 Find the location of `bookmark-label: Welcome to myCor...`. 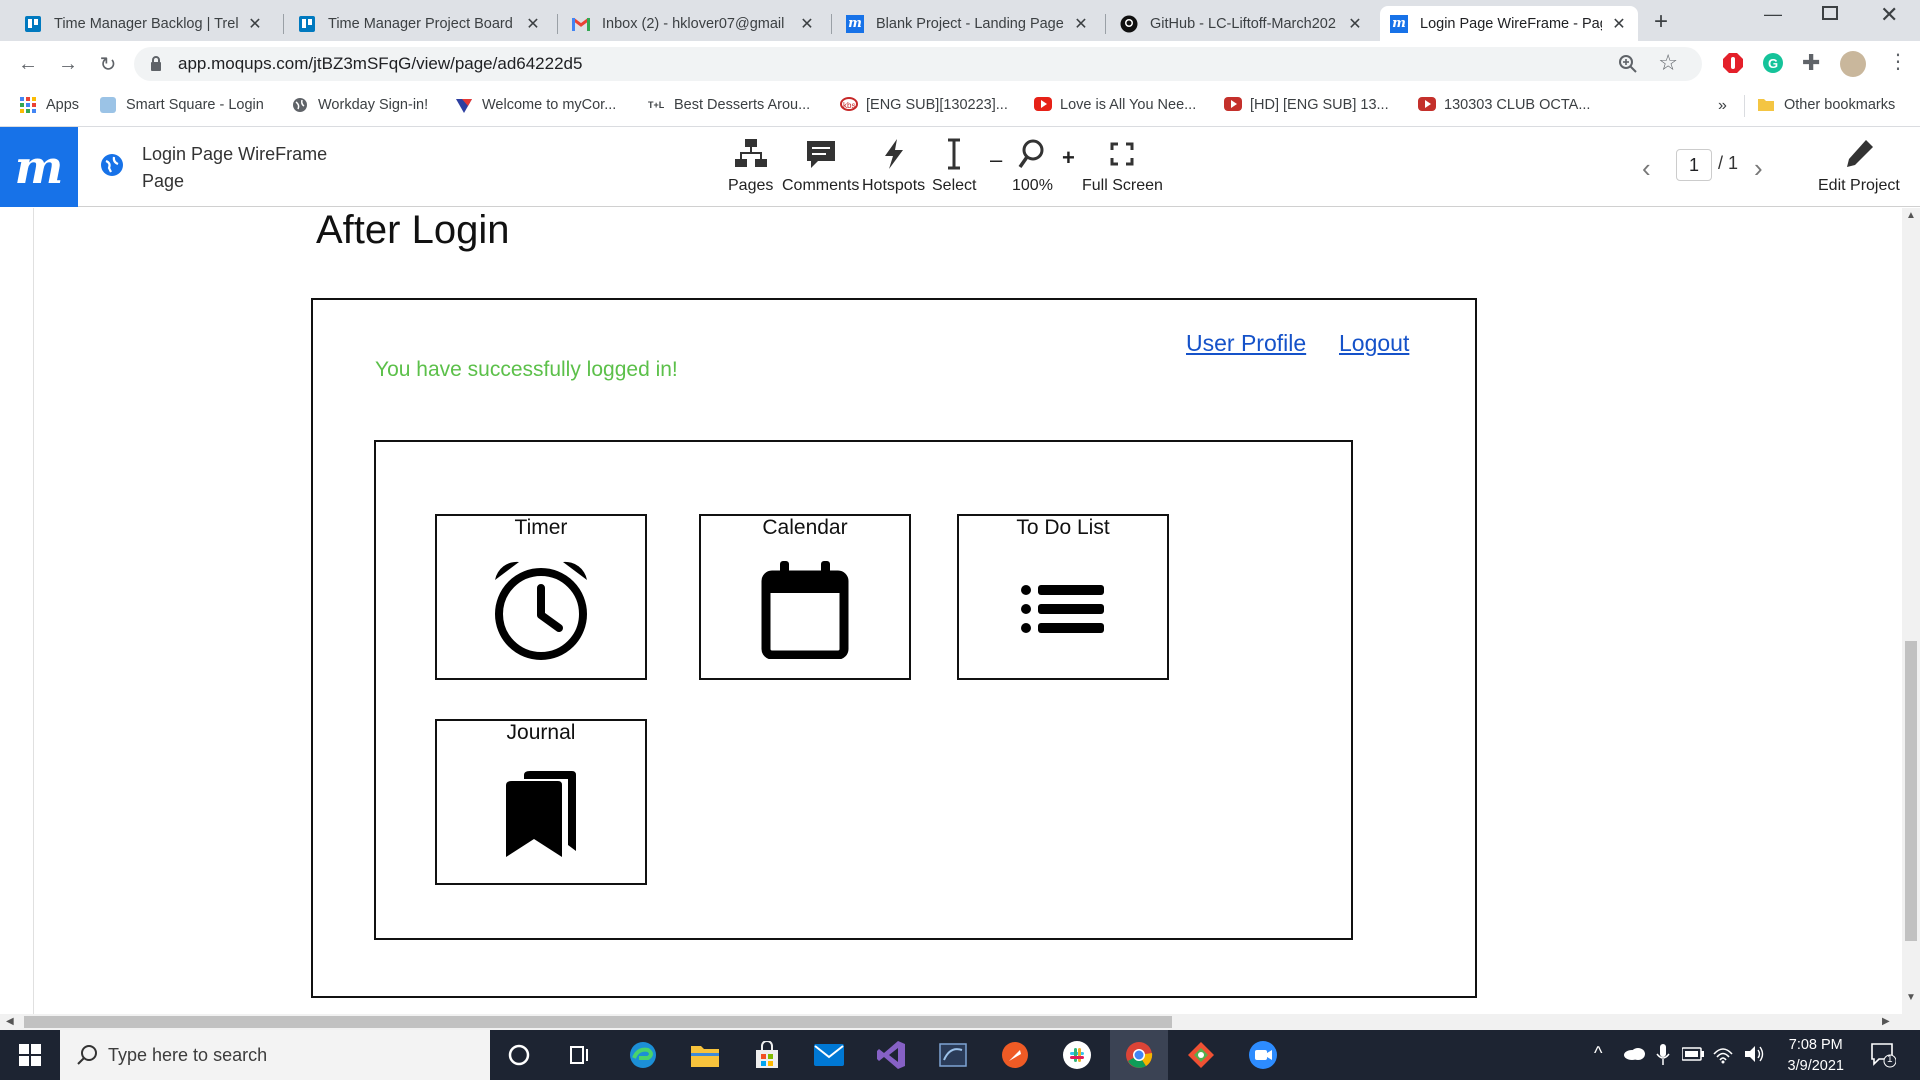

bookmark-label: Welcome to myCor... is located at coordinates (549, 105).